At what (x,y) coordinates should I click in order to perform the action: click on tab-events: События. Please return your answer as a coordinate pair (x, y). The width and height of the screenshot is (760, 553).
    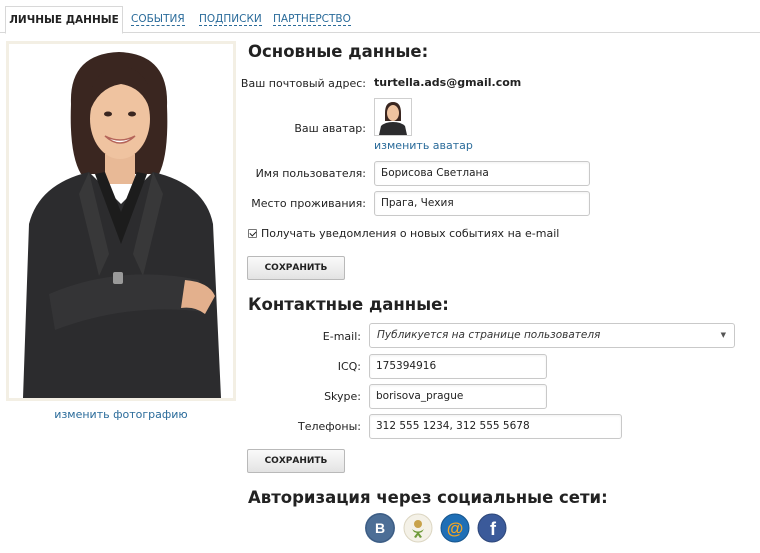
    Looking at the image, I should click on (158, 19).